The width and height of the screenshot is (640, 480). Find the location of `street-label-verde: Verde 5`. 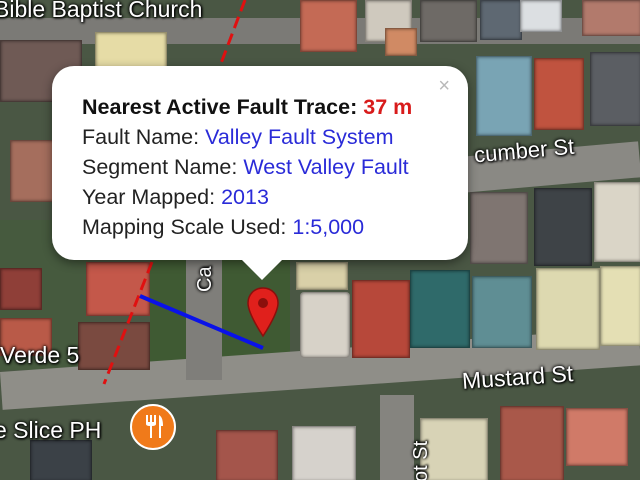

street-label-verde: Verde 5 is located at coordinates (40, 355).